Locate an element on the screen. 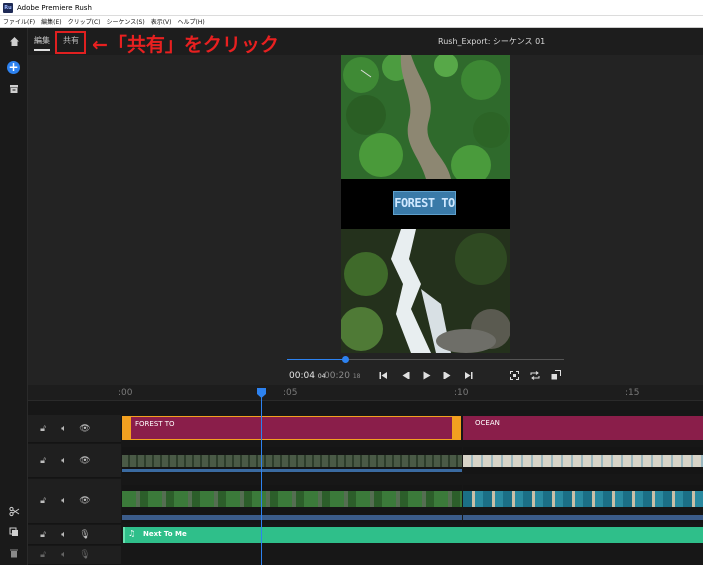  title-text-overlay: FOREST TO is located at coordinates (424, 203).